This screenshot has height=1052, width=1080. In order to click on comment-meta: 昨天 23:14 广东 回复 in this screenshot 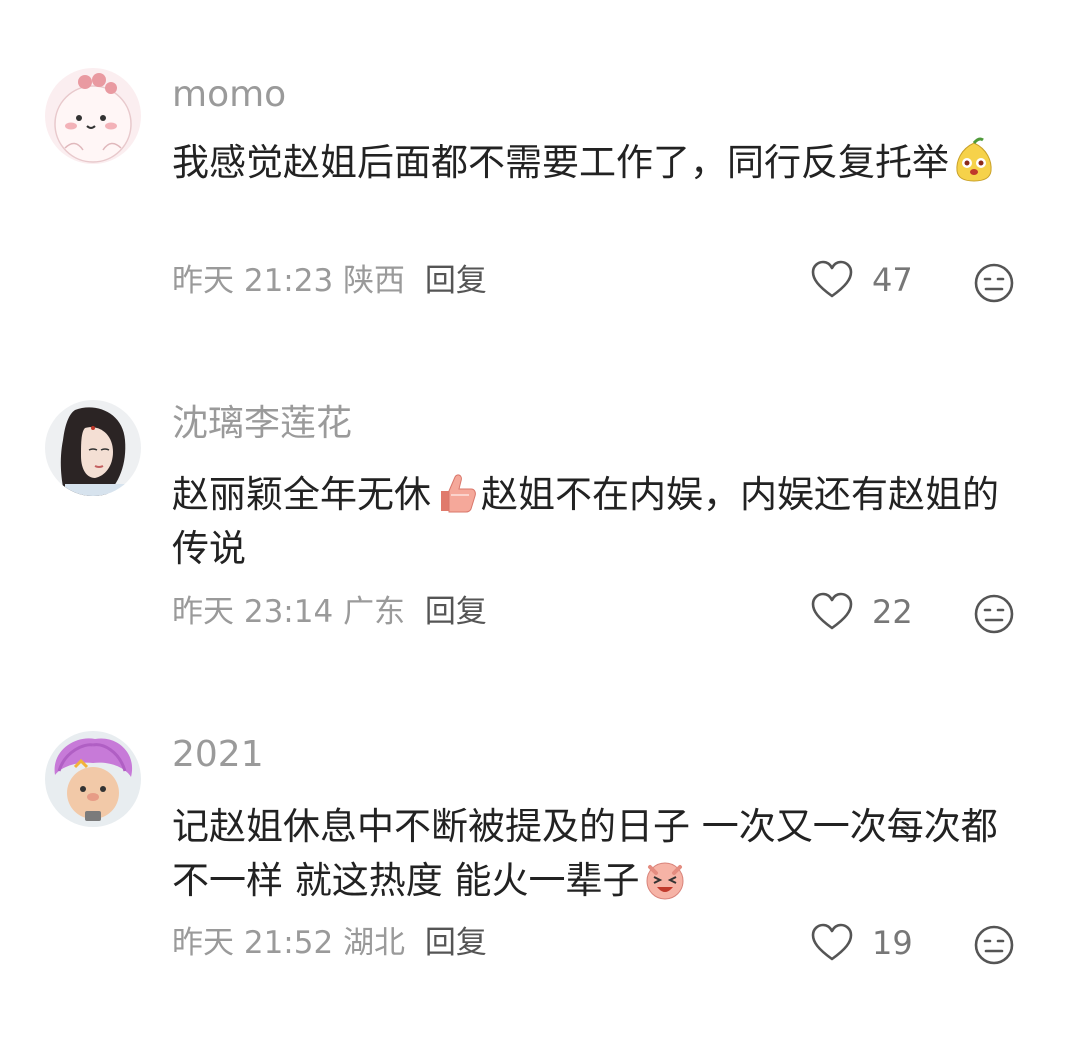, I will do `click(329, 612)`.